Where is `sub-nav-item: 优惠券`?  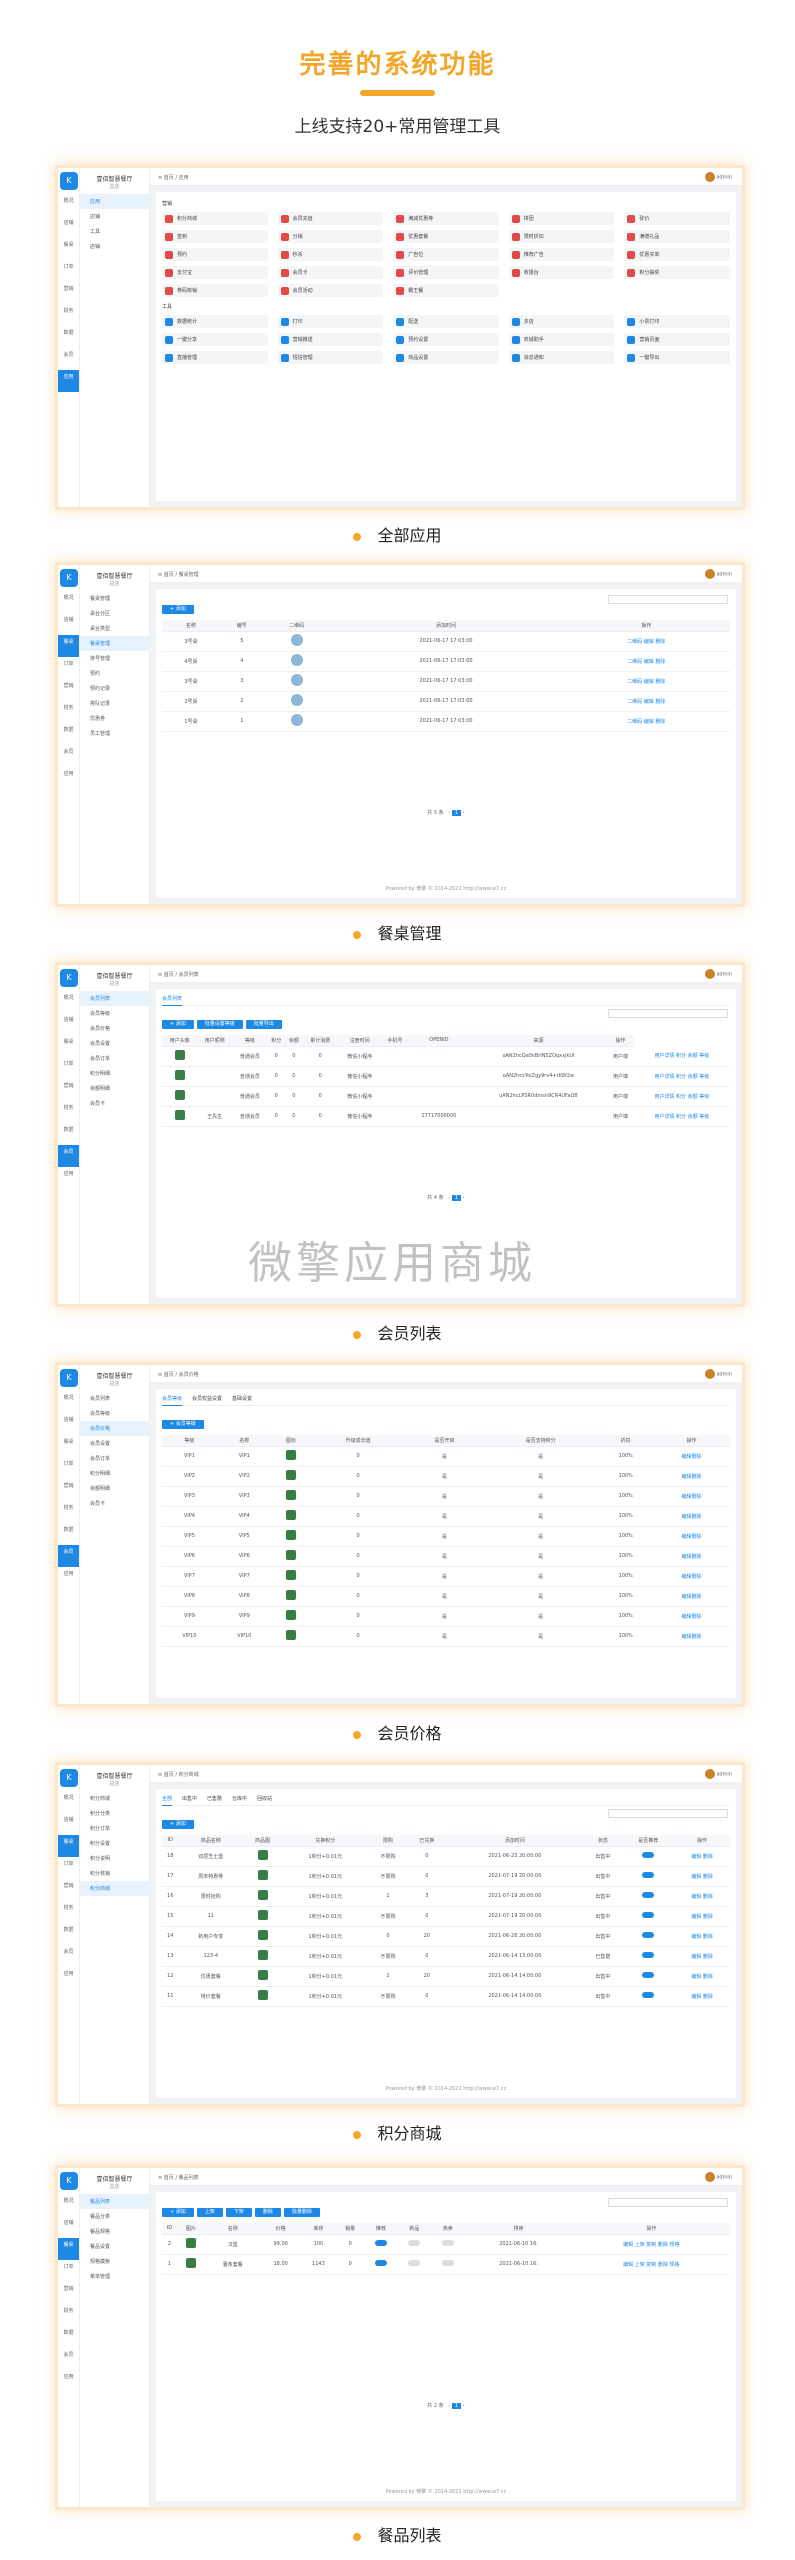 sub-nav-item: 优惠券 is located at coordinates (114, 718).